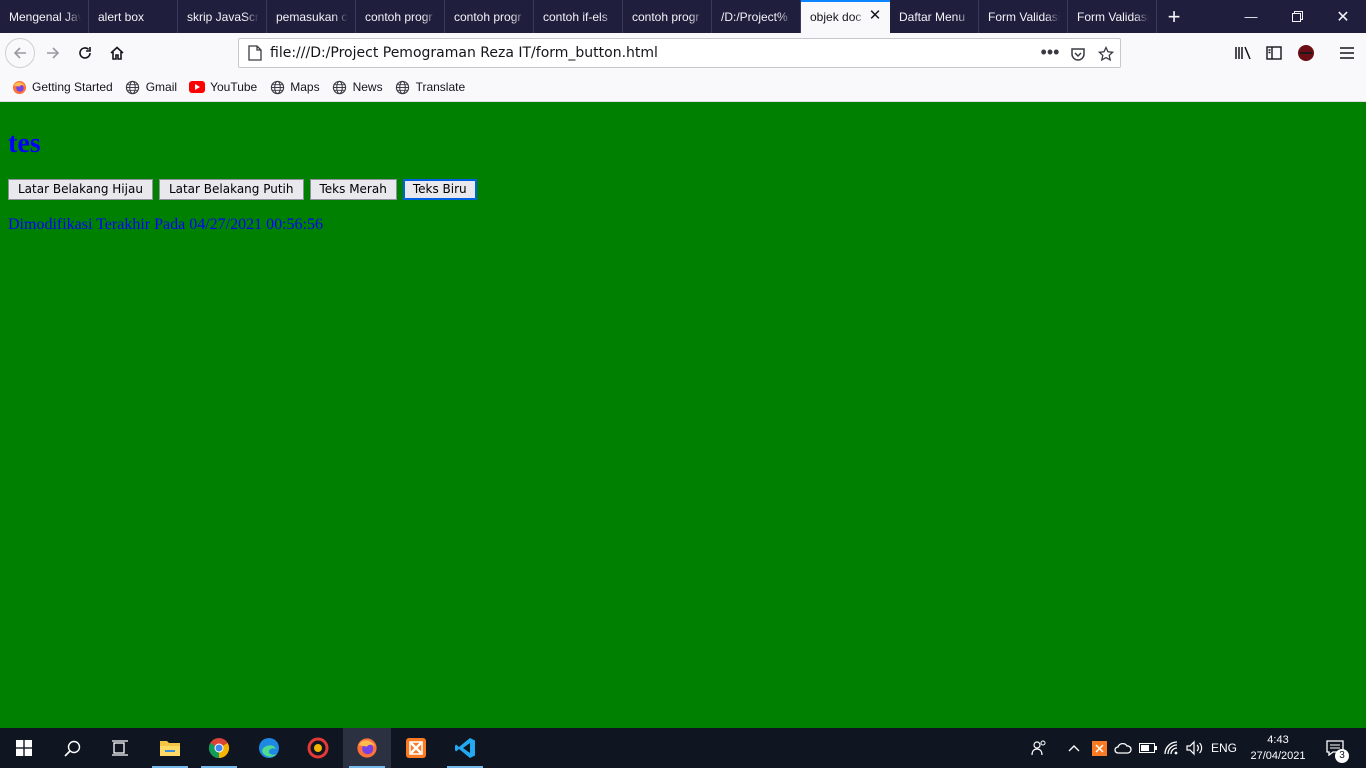 Image resolution: width=1366 pixels, height=768 pixels. What do you see at coordinates (219, 748) in the screenshot?
I see `chrome-icon` at bounding box center [219, 748].